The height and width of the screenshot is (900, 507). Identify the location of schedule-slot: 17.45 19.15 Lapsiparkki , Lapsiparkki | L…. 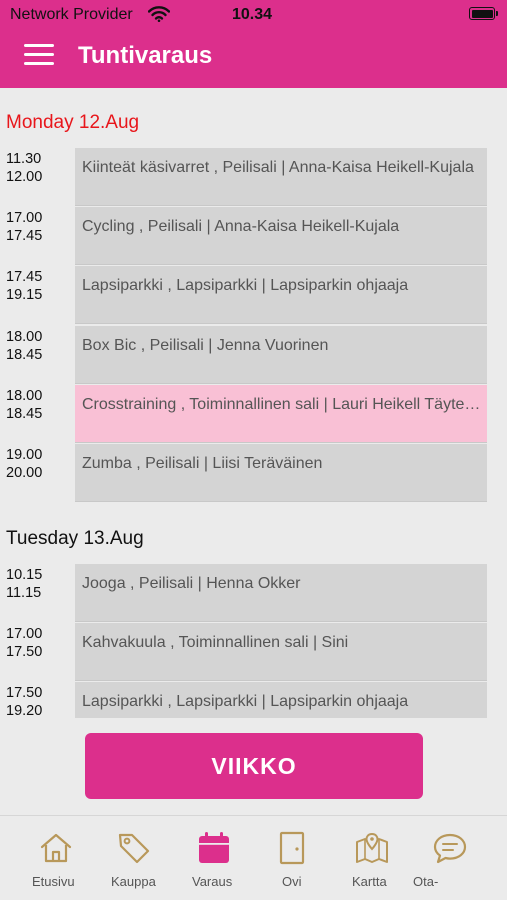
(253, 295).